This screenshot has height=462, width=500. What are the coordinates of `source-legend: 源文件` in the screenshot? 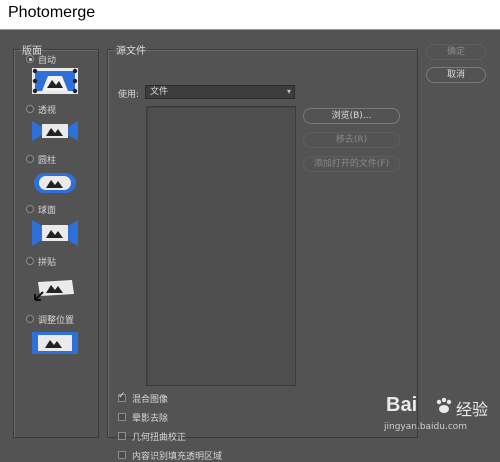 It's located at (131, 51).